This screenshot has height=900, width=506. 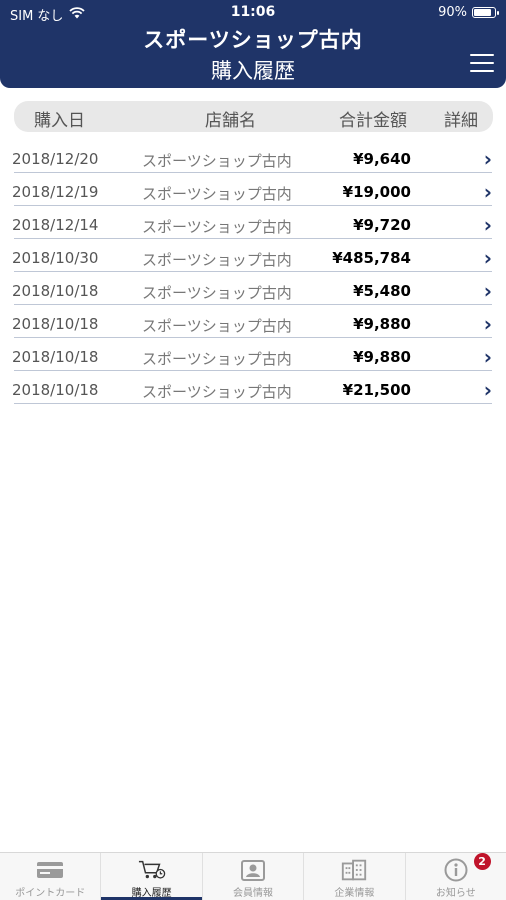 I want to click on purchase-date: 2018/12/14, so click(x=55, y=225).